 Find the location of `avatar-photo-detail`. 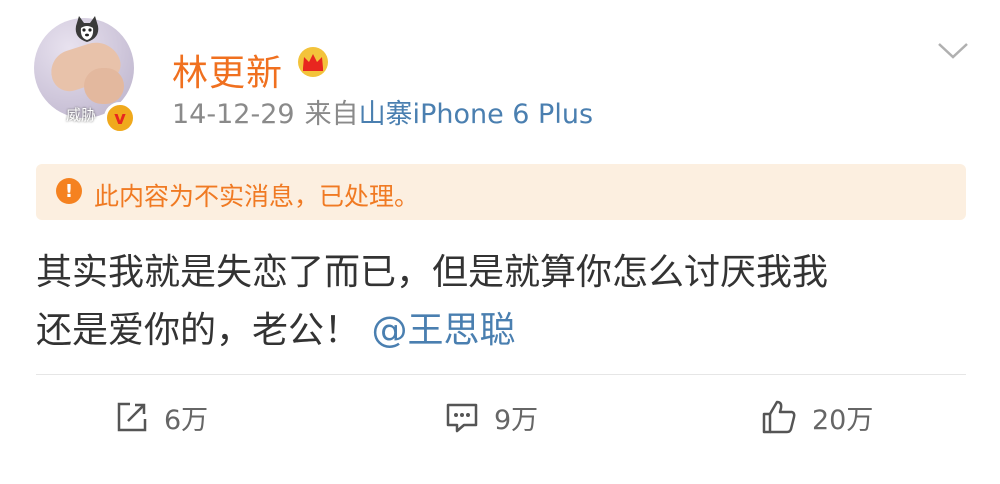

avatar-photo-detail is located at coordinates (104, 86).